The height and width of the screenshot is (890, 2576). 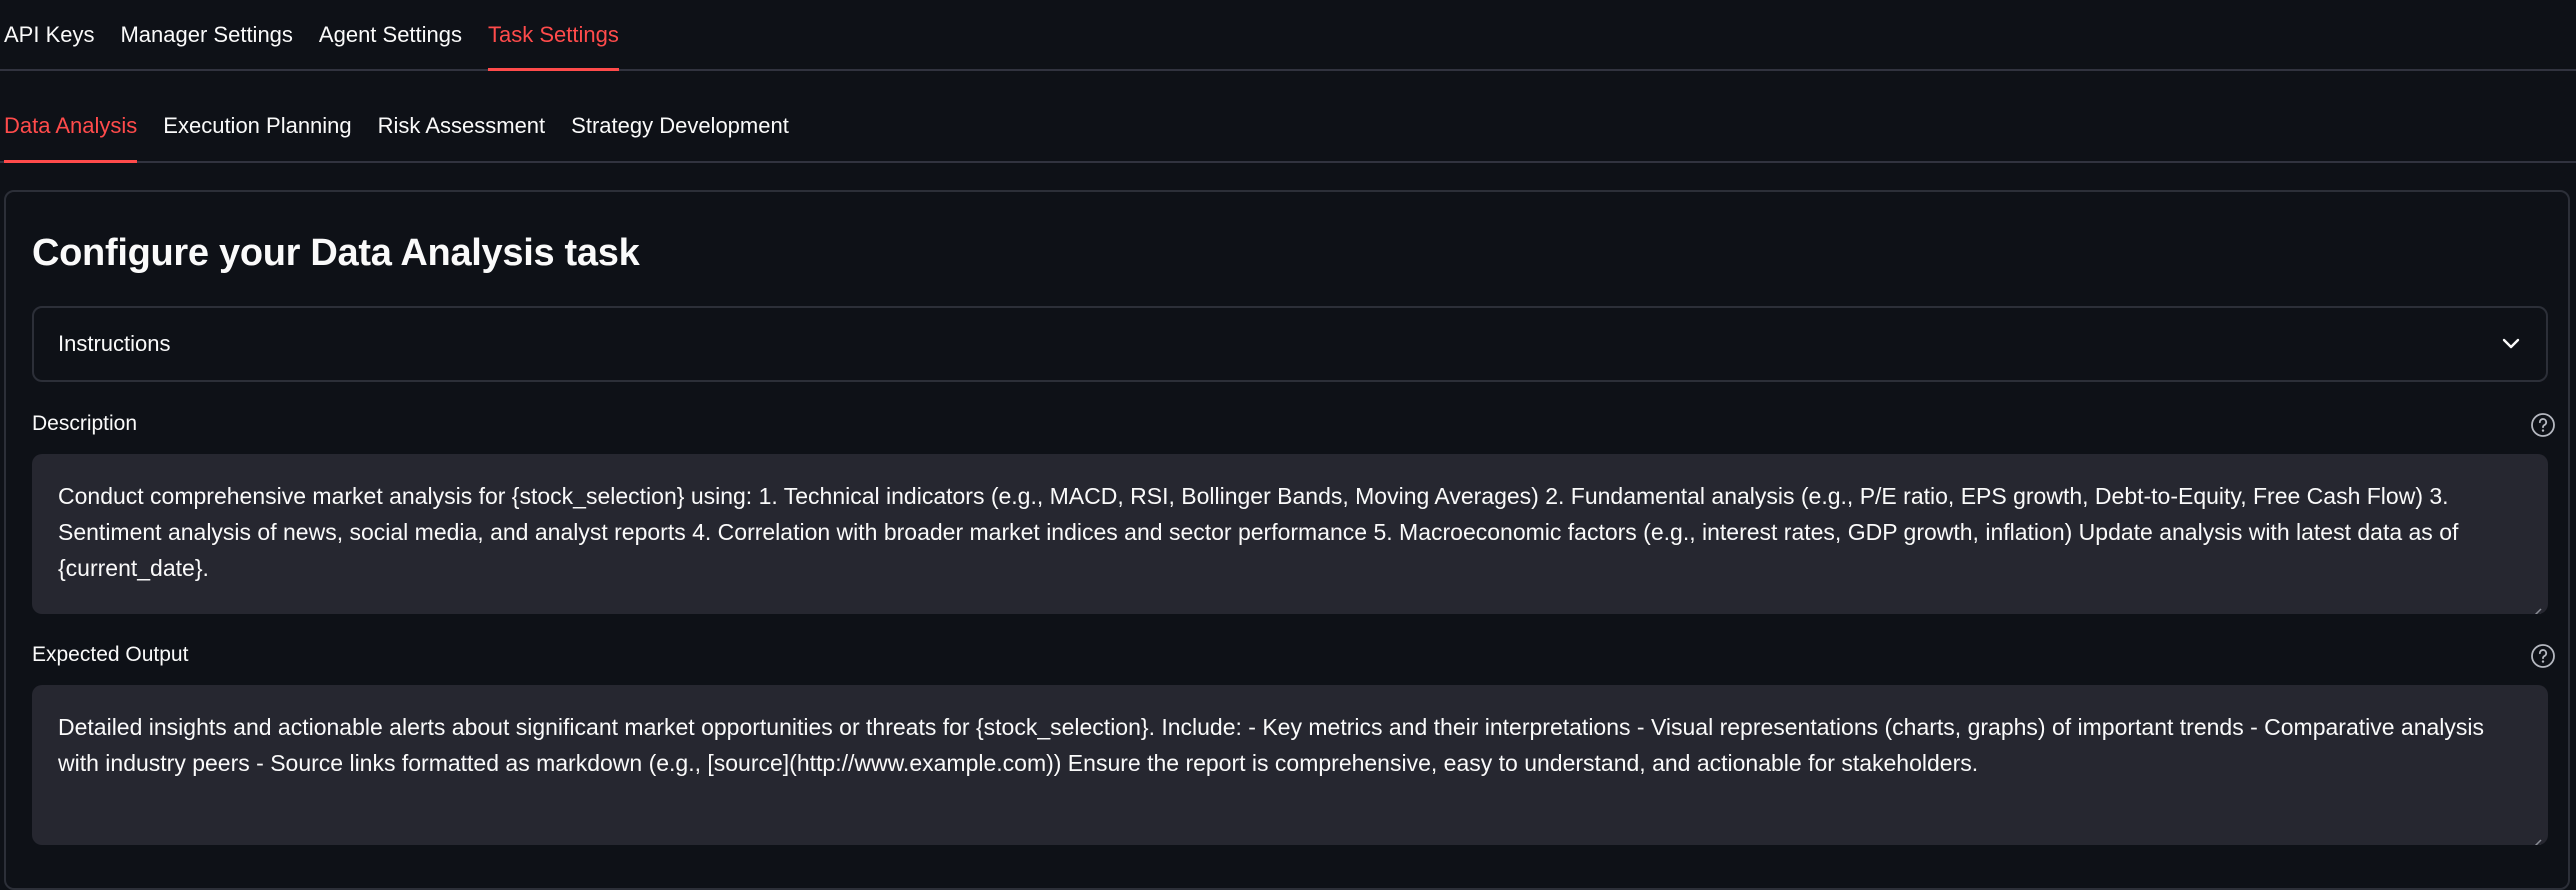 What do you see at coordinates (114, 343) in the screenshot?
I see `instructions-label: Instructions` at bounding box center [114, 343].